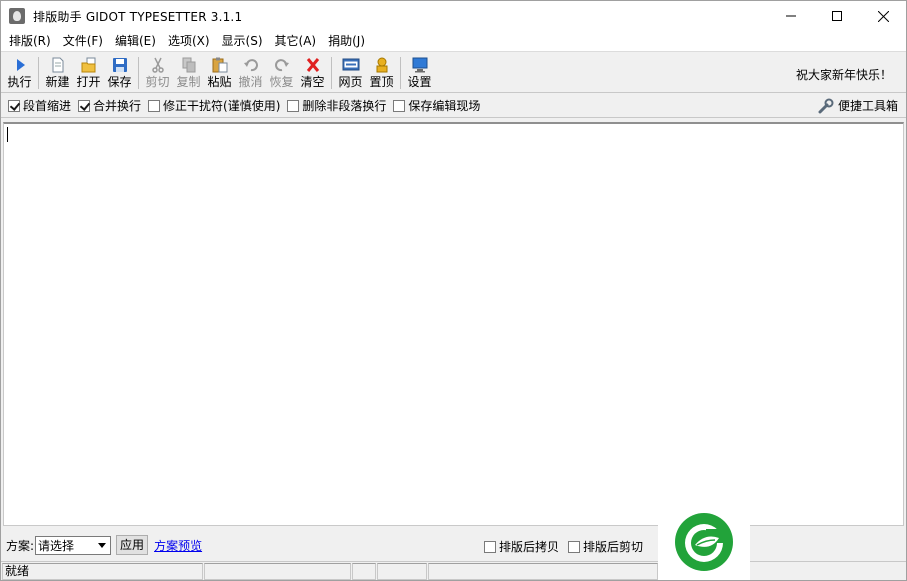 This screenshot has width=907, height=581. I want to click on toolbox-button: 便捷工具箱, so click(858, 105).